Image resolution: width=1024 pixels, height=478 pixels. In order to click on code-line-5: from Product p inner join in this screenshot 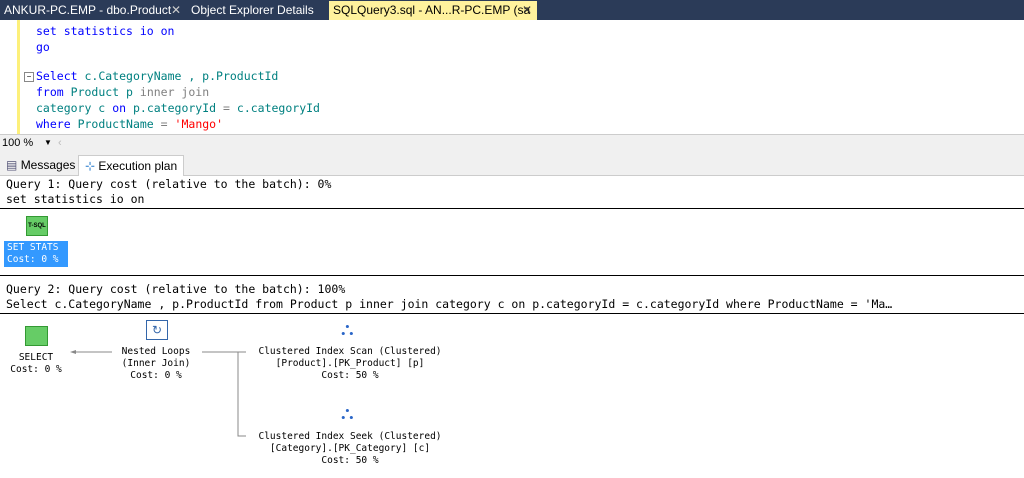, I will do `click(123, 92)`.